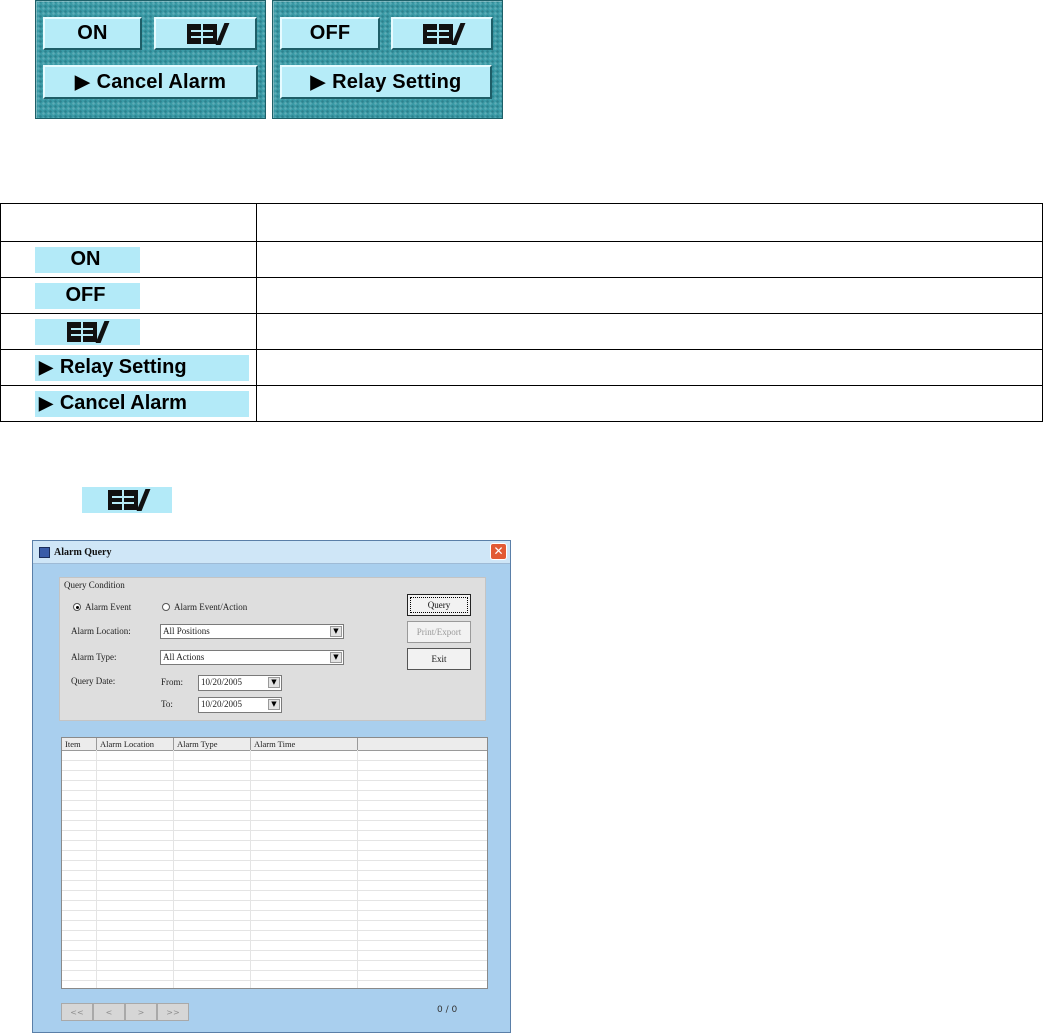 The height and width of the screenshot is (1033, 1043). I want to click on relay-setting-chip-label: Relay Setting, so click(123, 367).